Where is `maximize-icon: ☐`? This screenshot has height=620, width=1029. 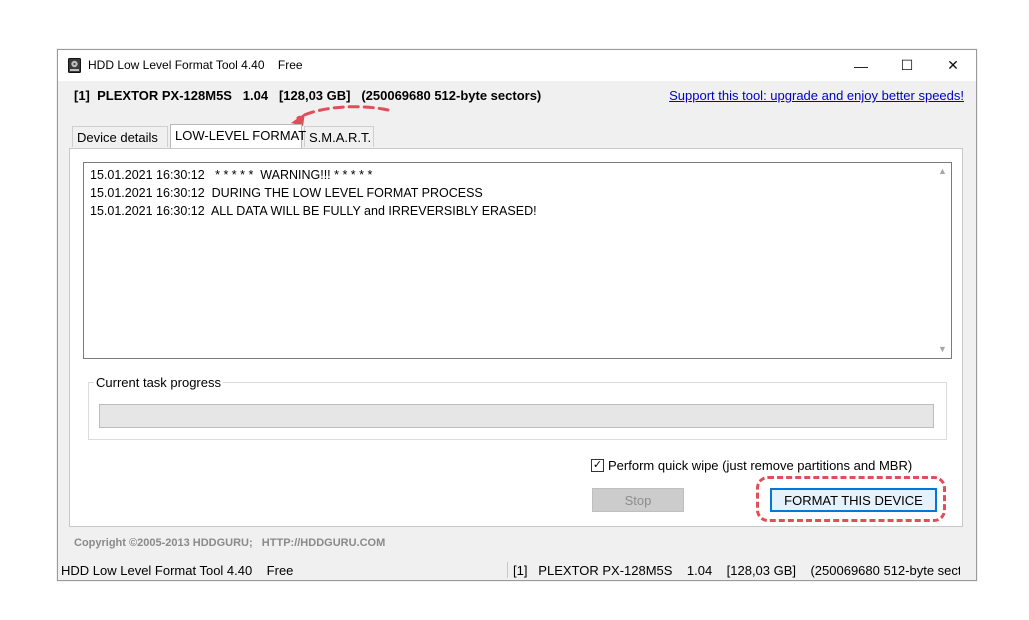
maximize-icon: ☐ is located at coordinates (907, 65).